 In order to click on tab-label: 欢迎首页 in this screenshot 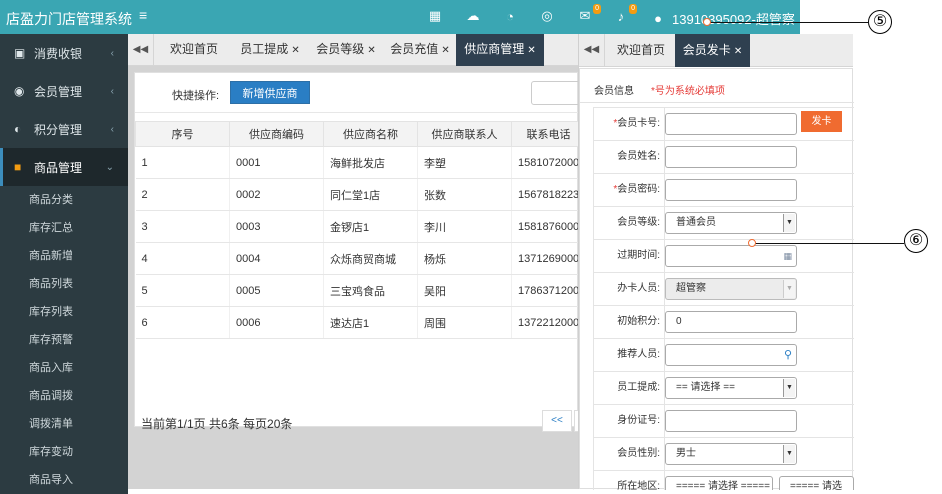, I will do `click(640, 50)`.